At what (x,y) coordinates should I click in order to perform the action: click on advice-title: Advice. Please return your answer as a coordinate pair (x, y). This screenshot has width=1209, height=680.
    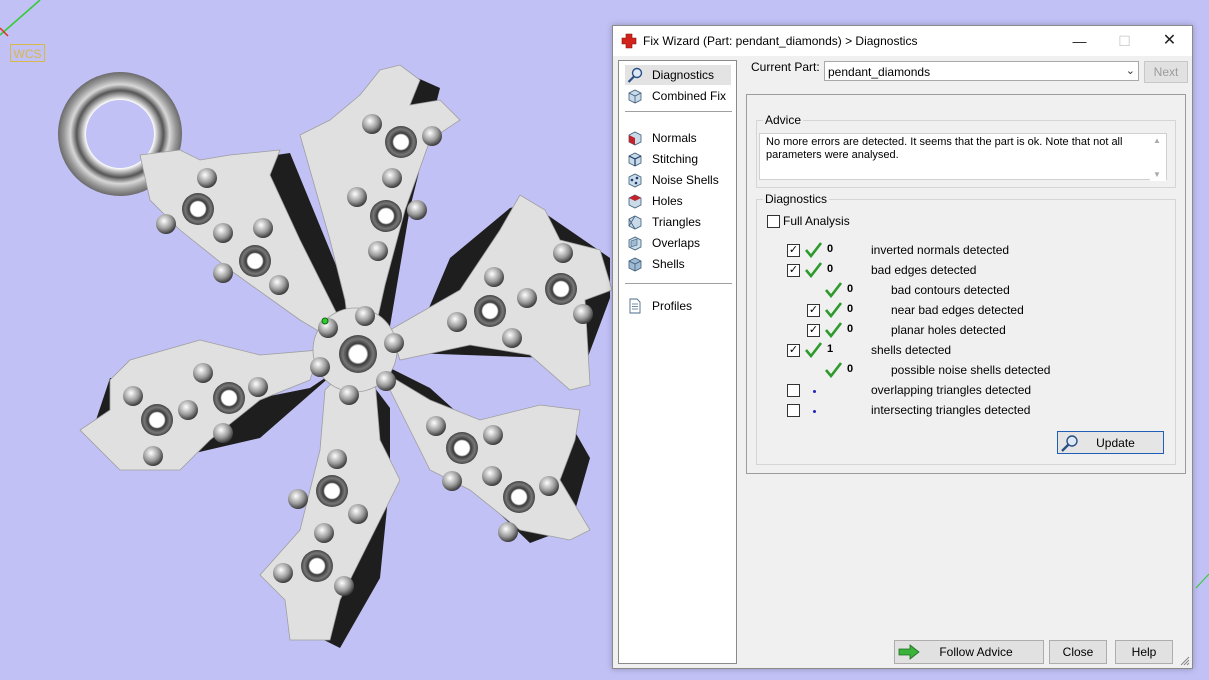
    Looking at the image, I should click on (783, 120).